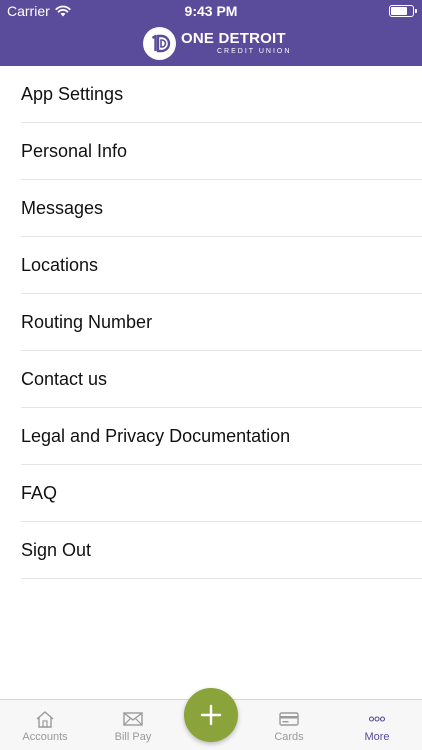 Image resolution: width=422 pixels, height=750 pixels. I want to click on menu-item-contact-us: Contact us, so click(221, 379).